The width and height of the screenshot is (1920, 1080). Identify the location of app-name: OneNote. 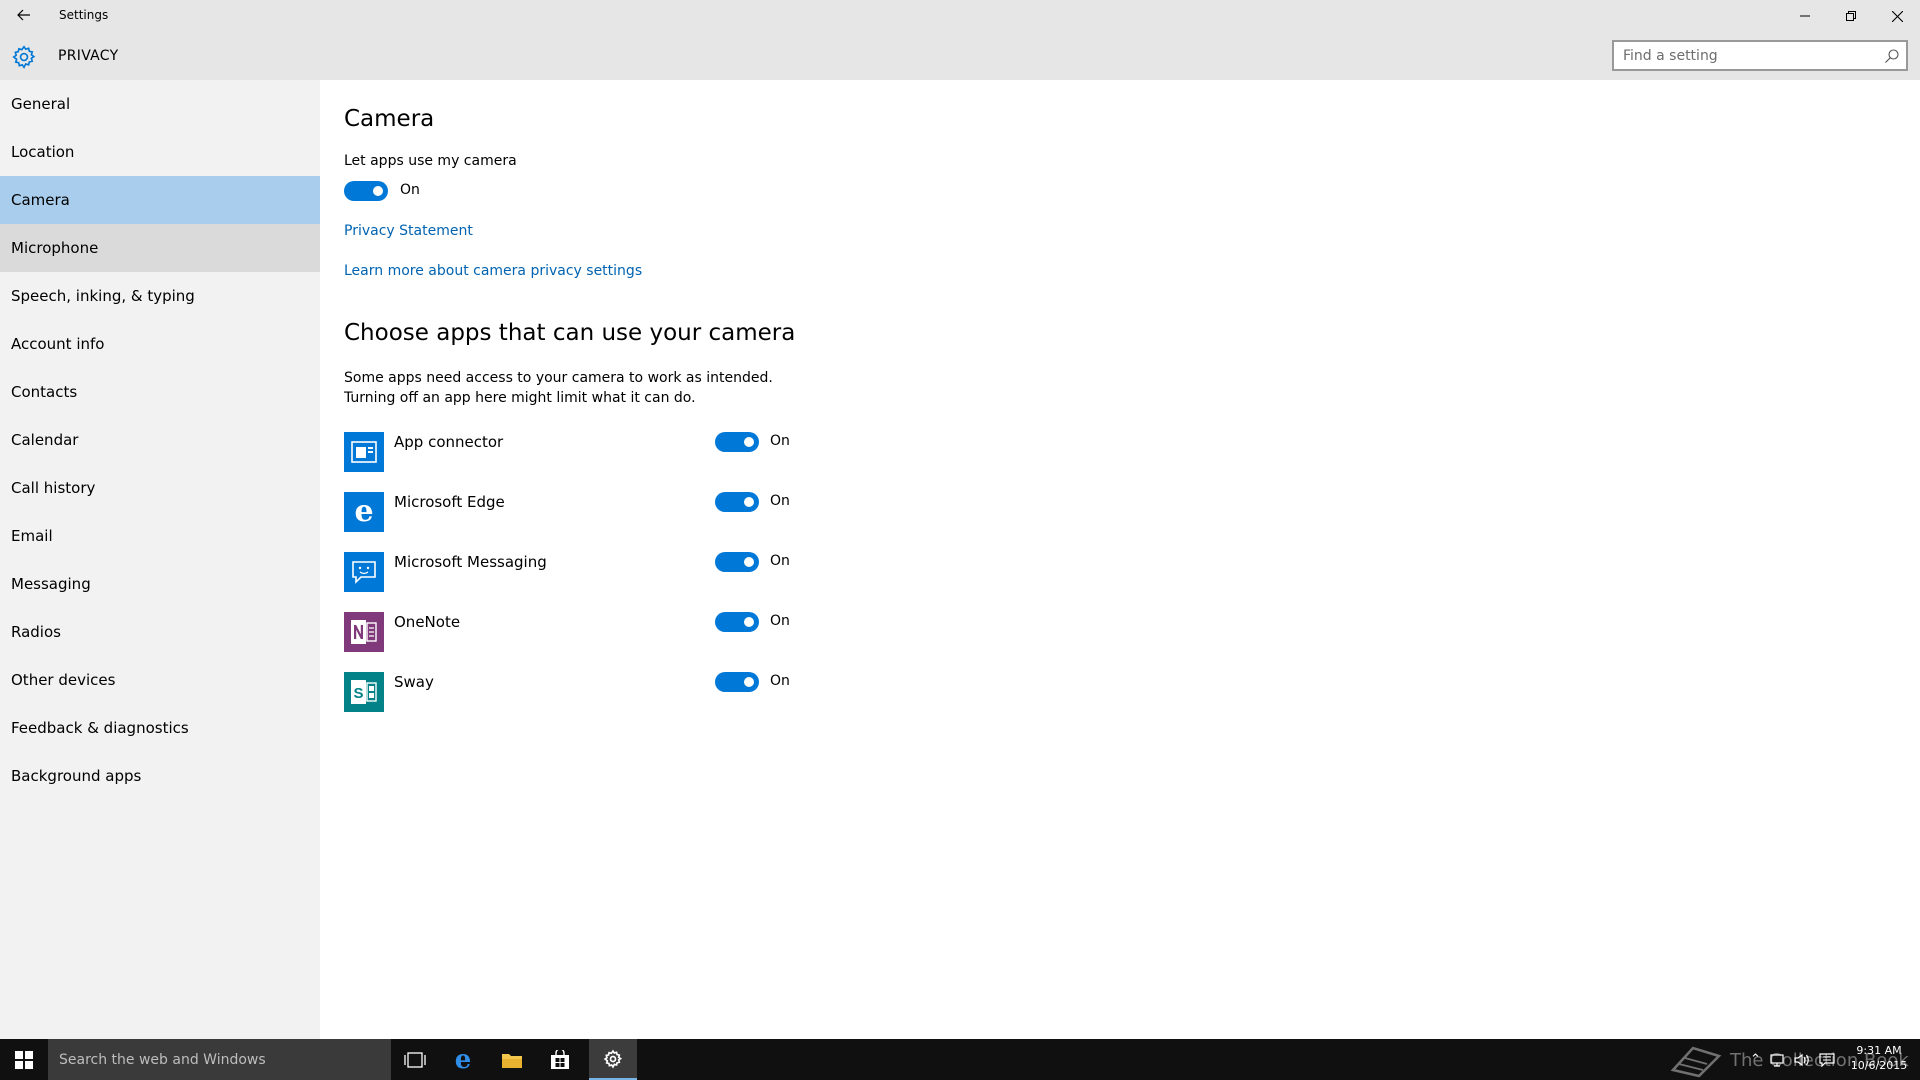
(427, 622).